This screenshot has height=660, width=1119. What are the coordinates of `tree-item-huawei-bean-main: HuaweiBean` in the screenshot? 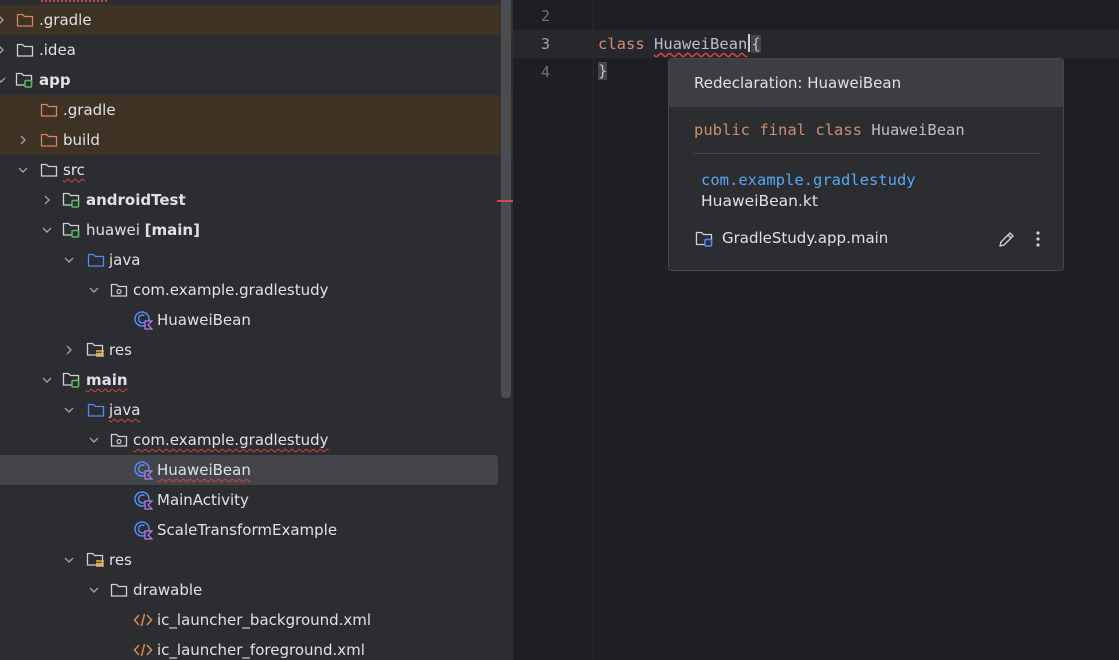 It's located at (249, 470).